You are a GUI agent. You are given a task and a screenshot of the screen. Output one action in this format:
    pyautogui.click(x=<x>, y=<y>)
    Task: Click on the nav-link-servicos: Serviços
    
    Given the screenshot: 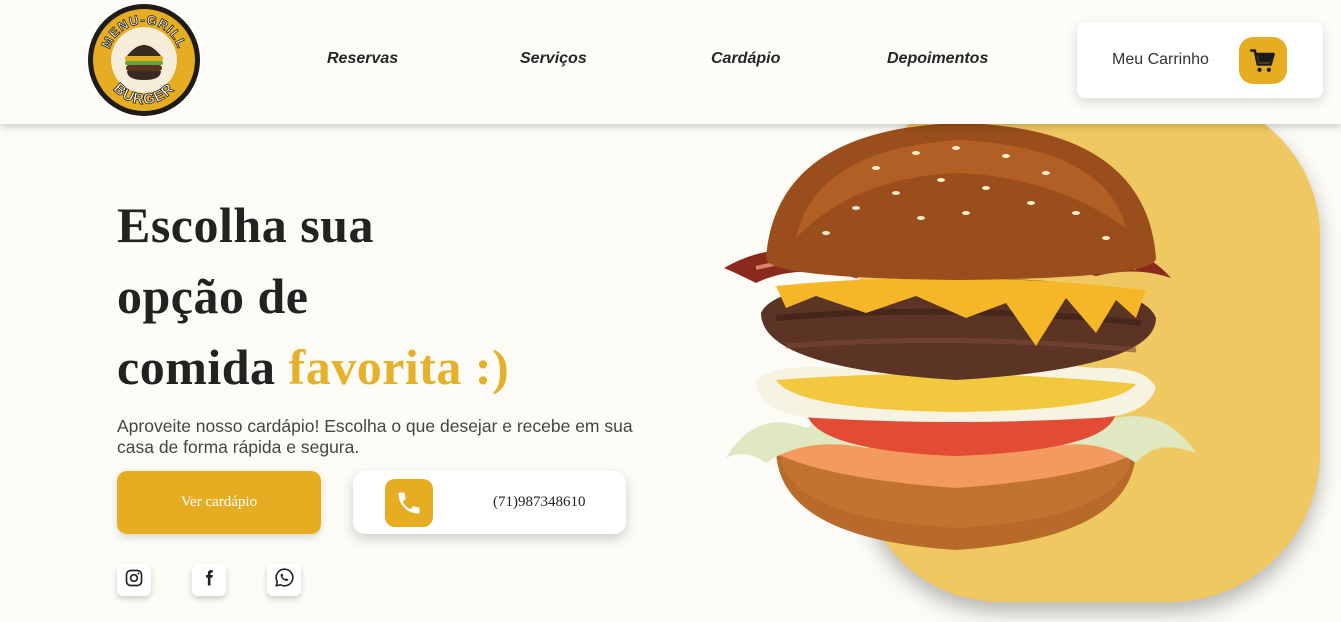 What is the action you would take?
    pyautogui.click(x=553, y=59)
    